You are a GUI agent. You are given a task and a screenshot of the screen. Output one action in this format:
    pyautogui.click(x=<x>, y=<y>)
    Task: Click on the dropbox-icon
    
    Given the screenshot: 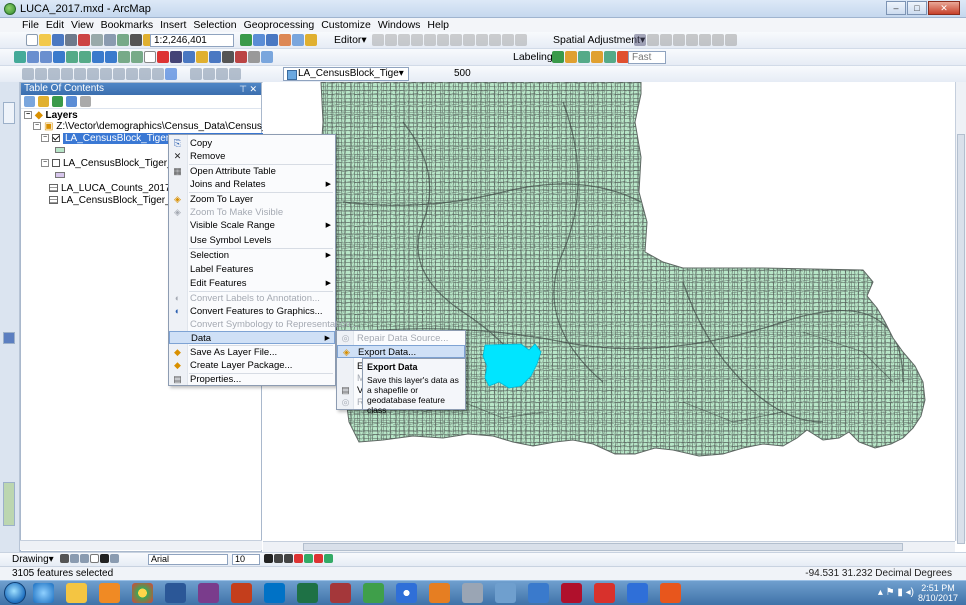 What is the action you would take?
    pyautogui.click(x=637, y=593)
    